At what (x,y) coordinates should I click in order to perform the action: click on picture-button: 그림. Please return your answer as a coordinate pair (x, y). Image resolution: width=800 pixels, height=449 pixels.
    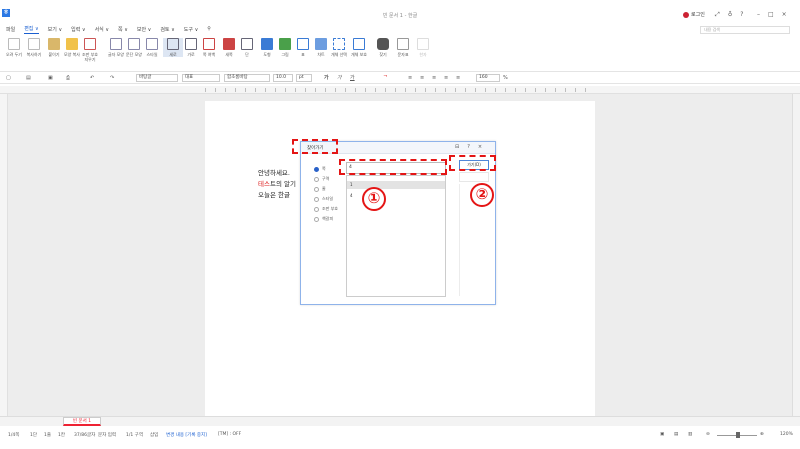
    Looking at the image, I should click on (285, 47).